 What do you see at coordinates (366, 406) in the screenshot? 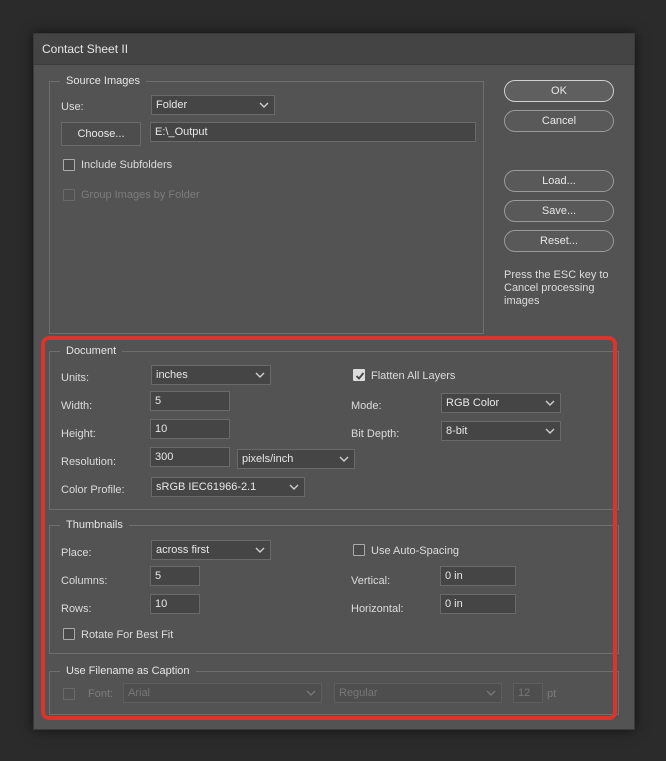
I see `mode-label: Mode:` at bounding box center [366, 406].